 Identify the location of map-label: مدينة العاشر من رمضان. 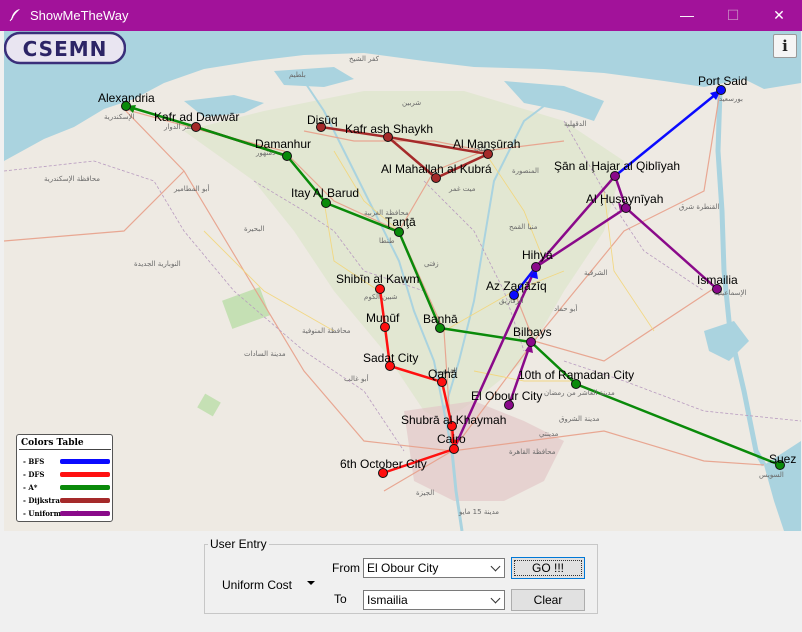
(579, 393).